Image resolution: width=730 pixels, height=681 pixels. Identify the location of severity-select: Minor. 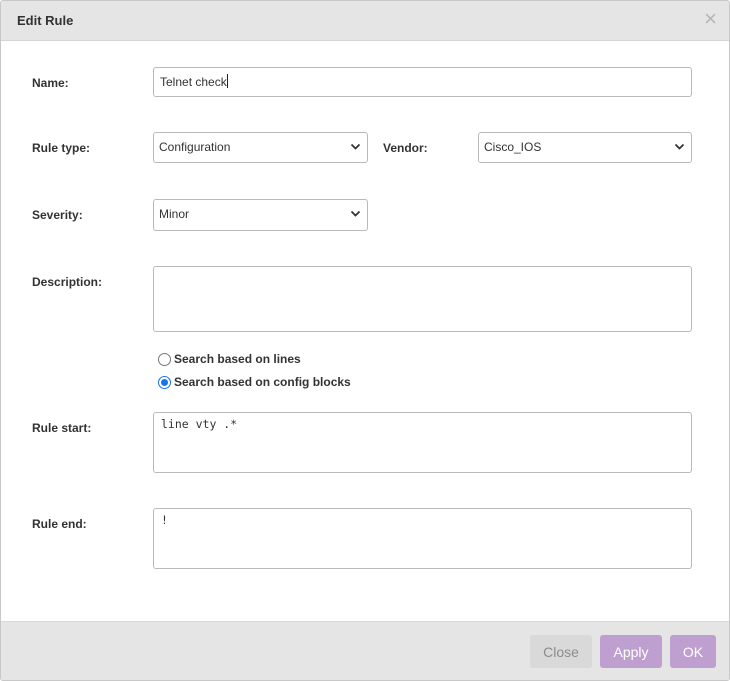
(260, 215).